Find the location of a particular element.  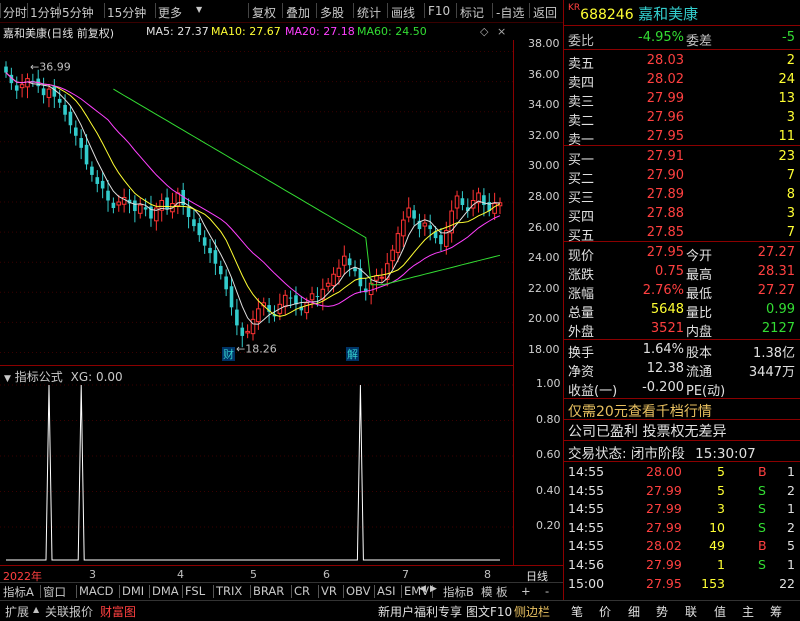

toolbar-right-7: -自选 is located at coordinates (510, 12).